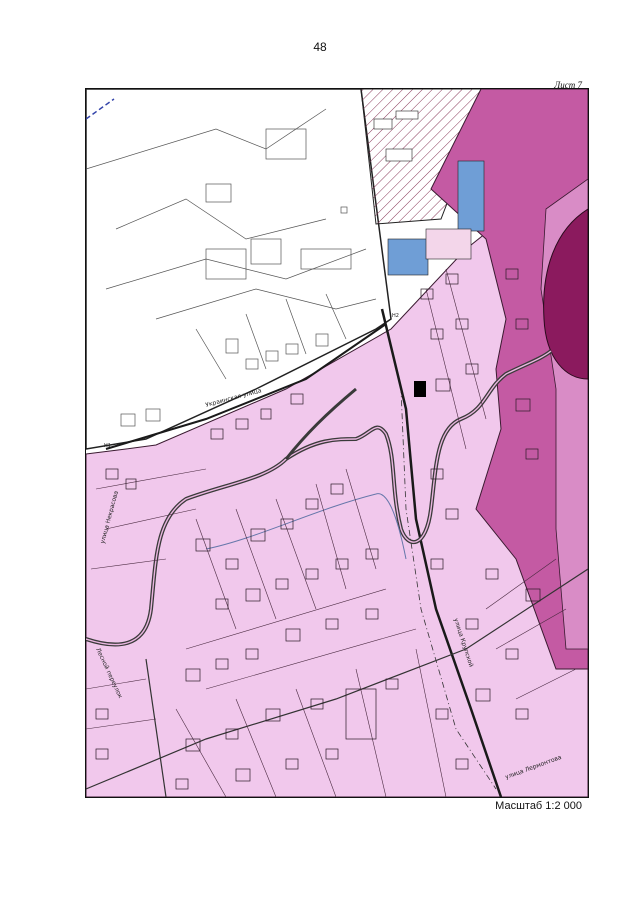  What do you see at coordinates (320, 47) in the screenshot?
I see `page-number: 48` at bounding box center [320, 47].